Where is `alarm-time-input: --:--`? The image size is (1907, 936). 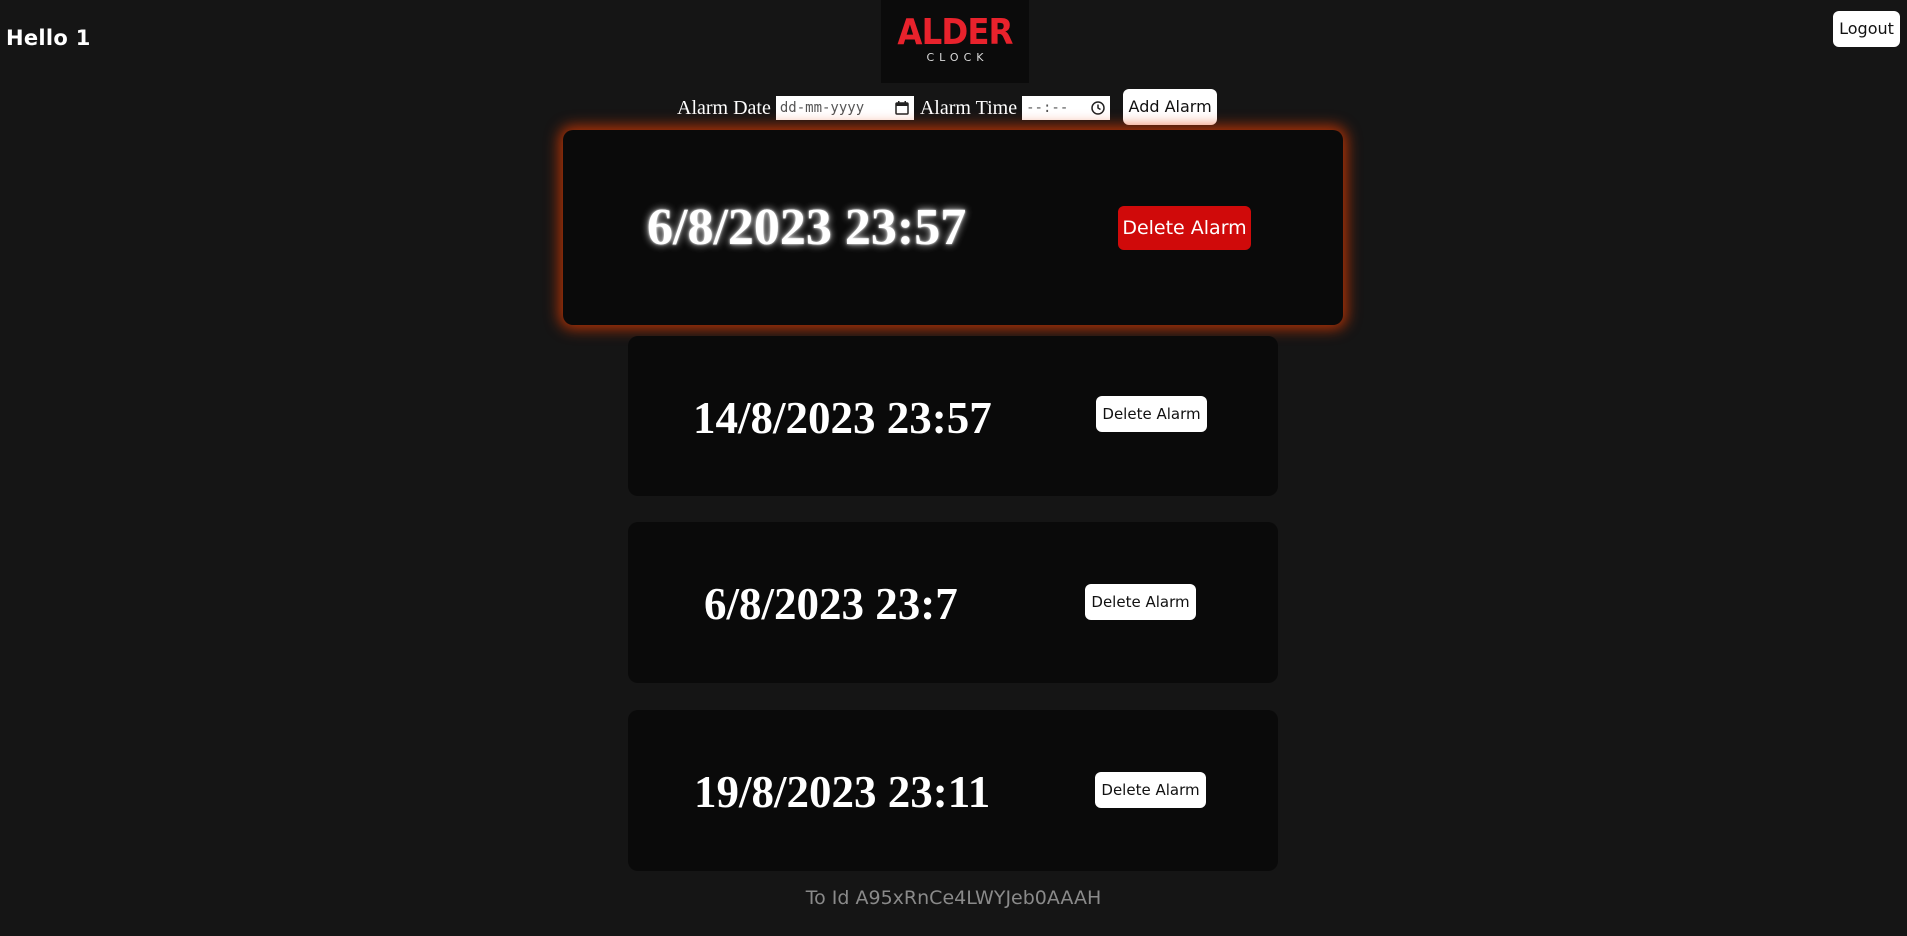
alarm-time-input: --:-- is located at coordinates (1066, 108).